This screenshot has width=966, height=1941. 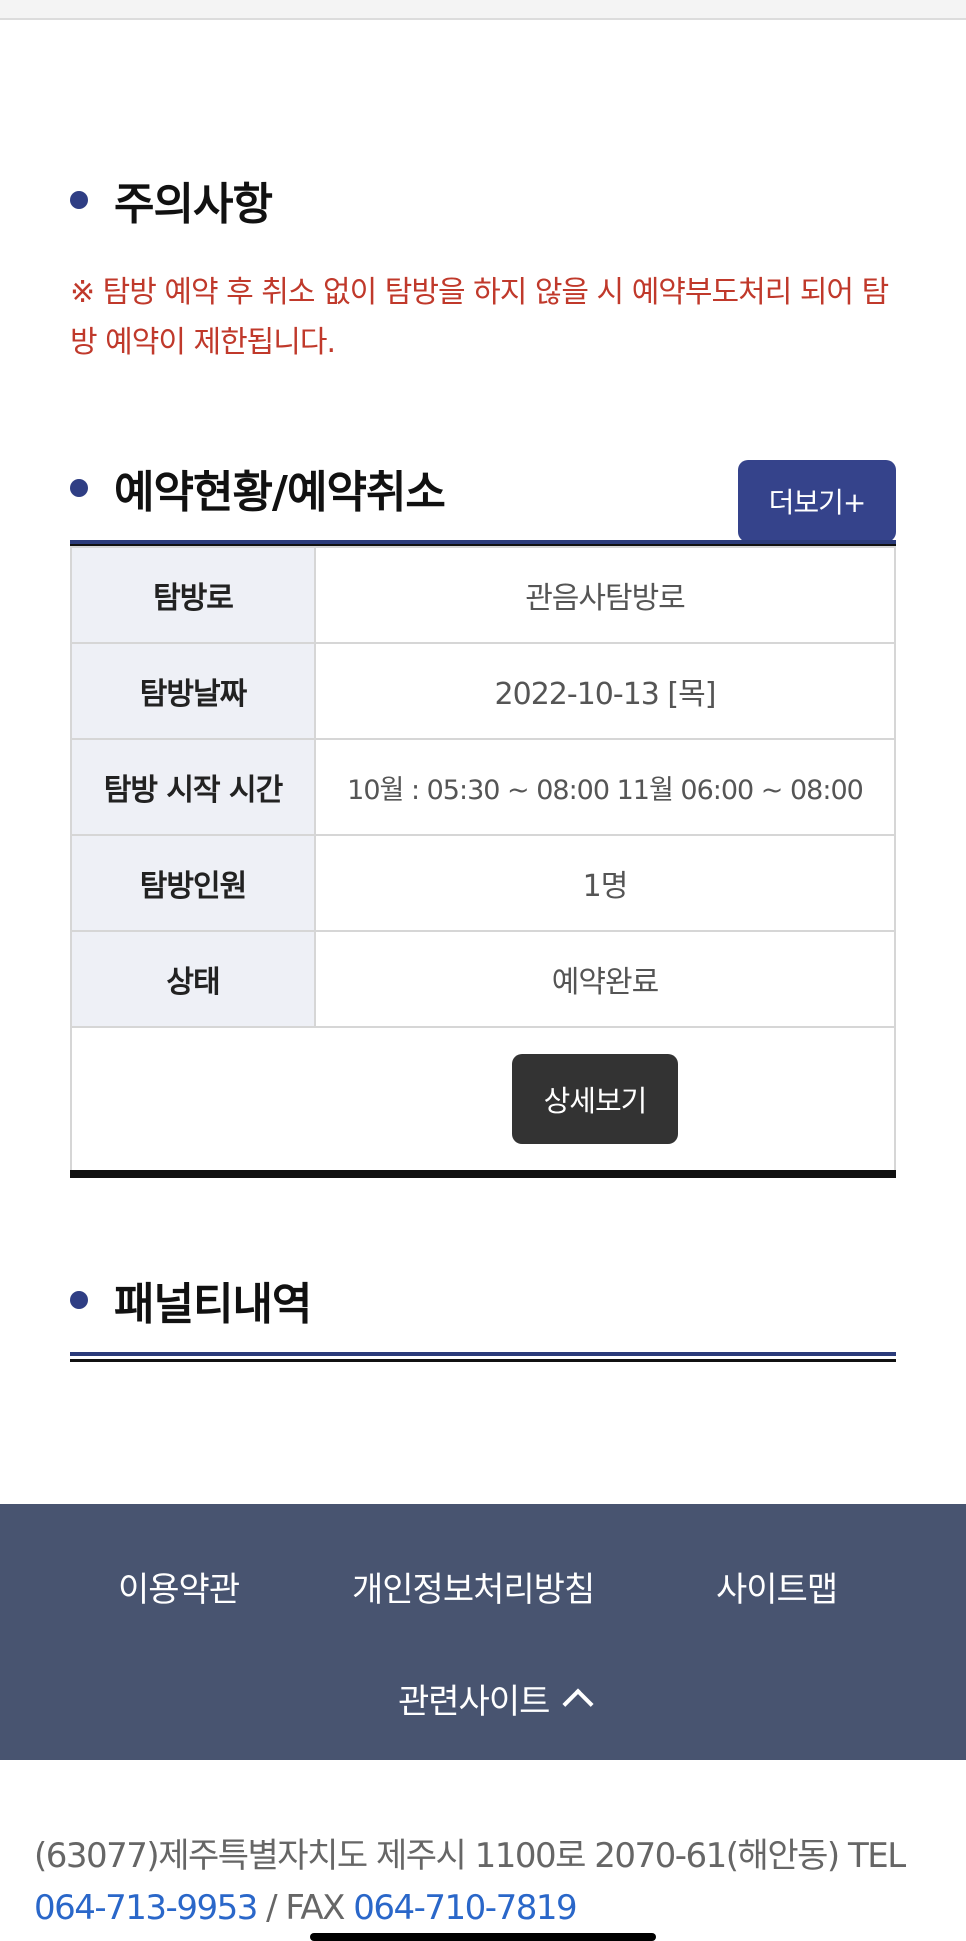 What do you see at coordinates (605, 979) in the screenshot?
I see `row-value: 예약완료` at bounding box center [605, 979].